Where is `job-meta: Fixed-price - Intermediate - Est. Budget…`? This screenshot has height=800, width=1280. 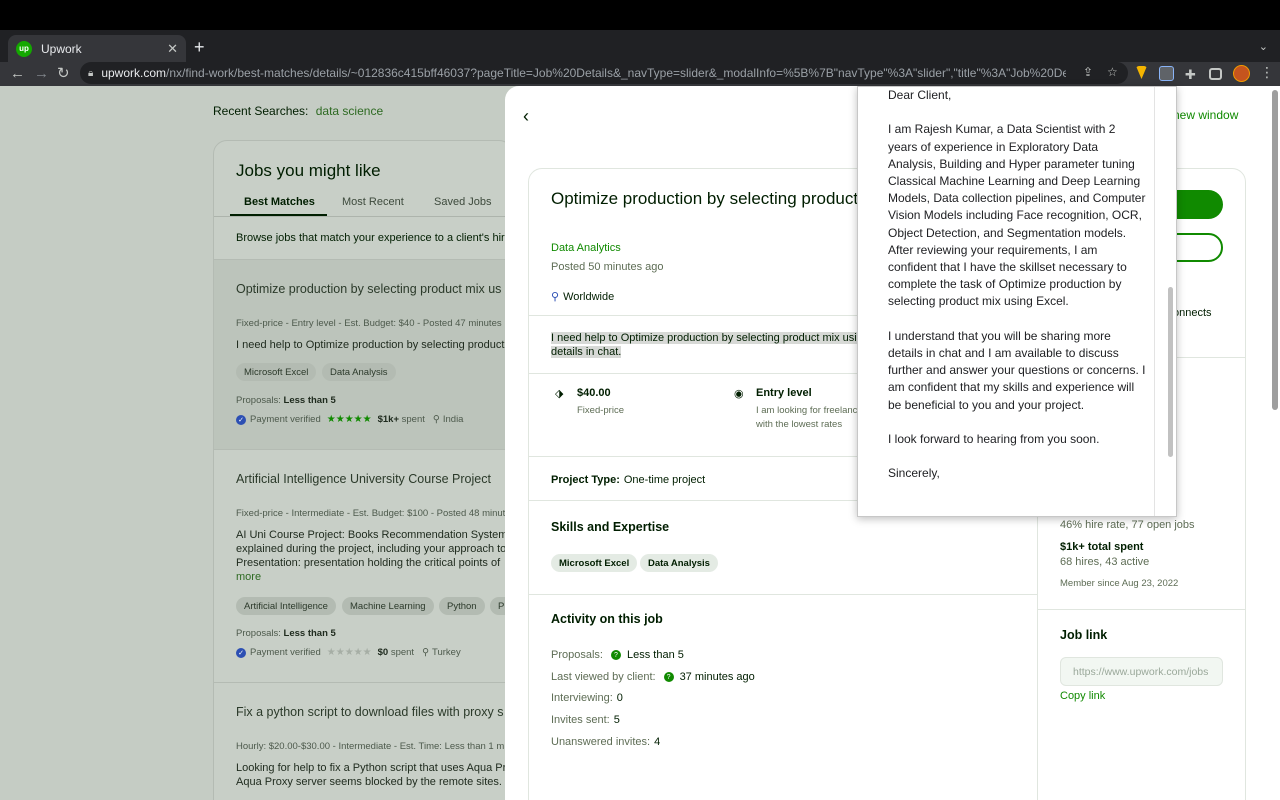
job-meta: Fixed-price - Intermediate - Est. Budget… is located at coordinates (371, 513).